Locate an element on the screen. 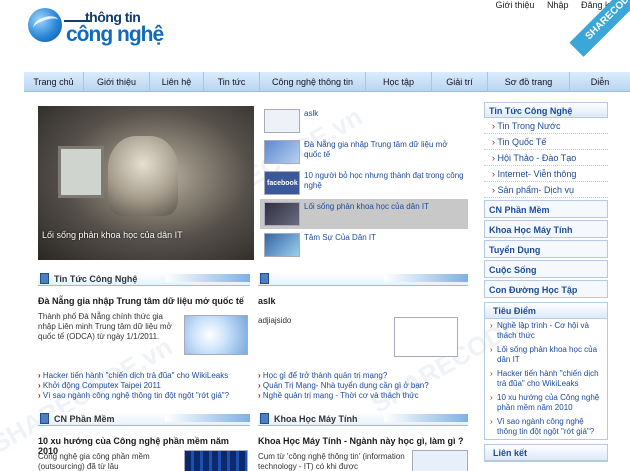 The image size is (630, 471). sidebar-item: Hội Thảo - Đào Tạo is located at coordinates (546, 158).